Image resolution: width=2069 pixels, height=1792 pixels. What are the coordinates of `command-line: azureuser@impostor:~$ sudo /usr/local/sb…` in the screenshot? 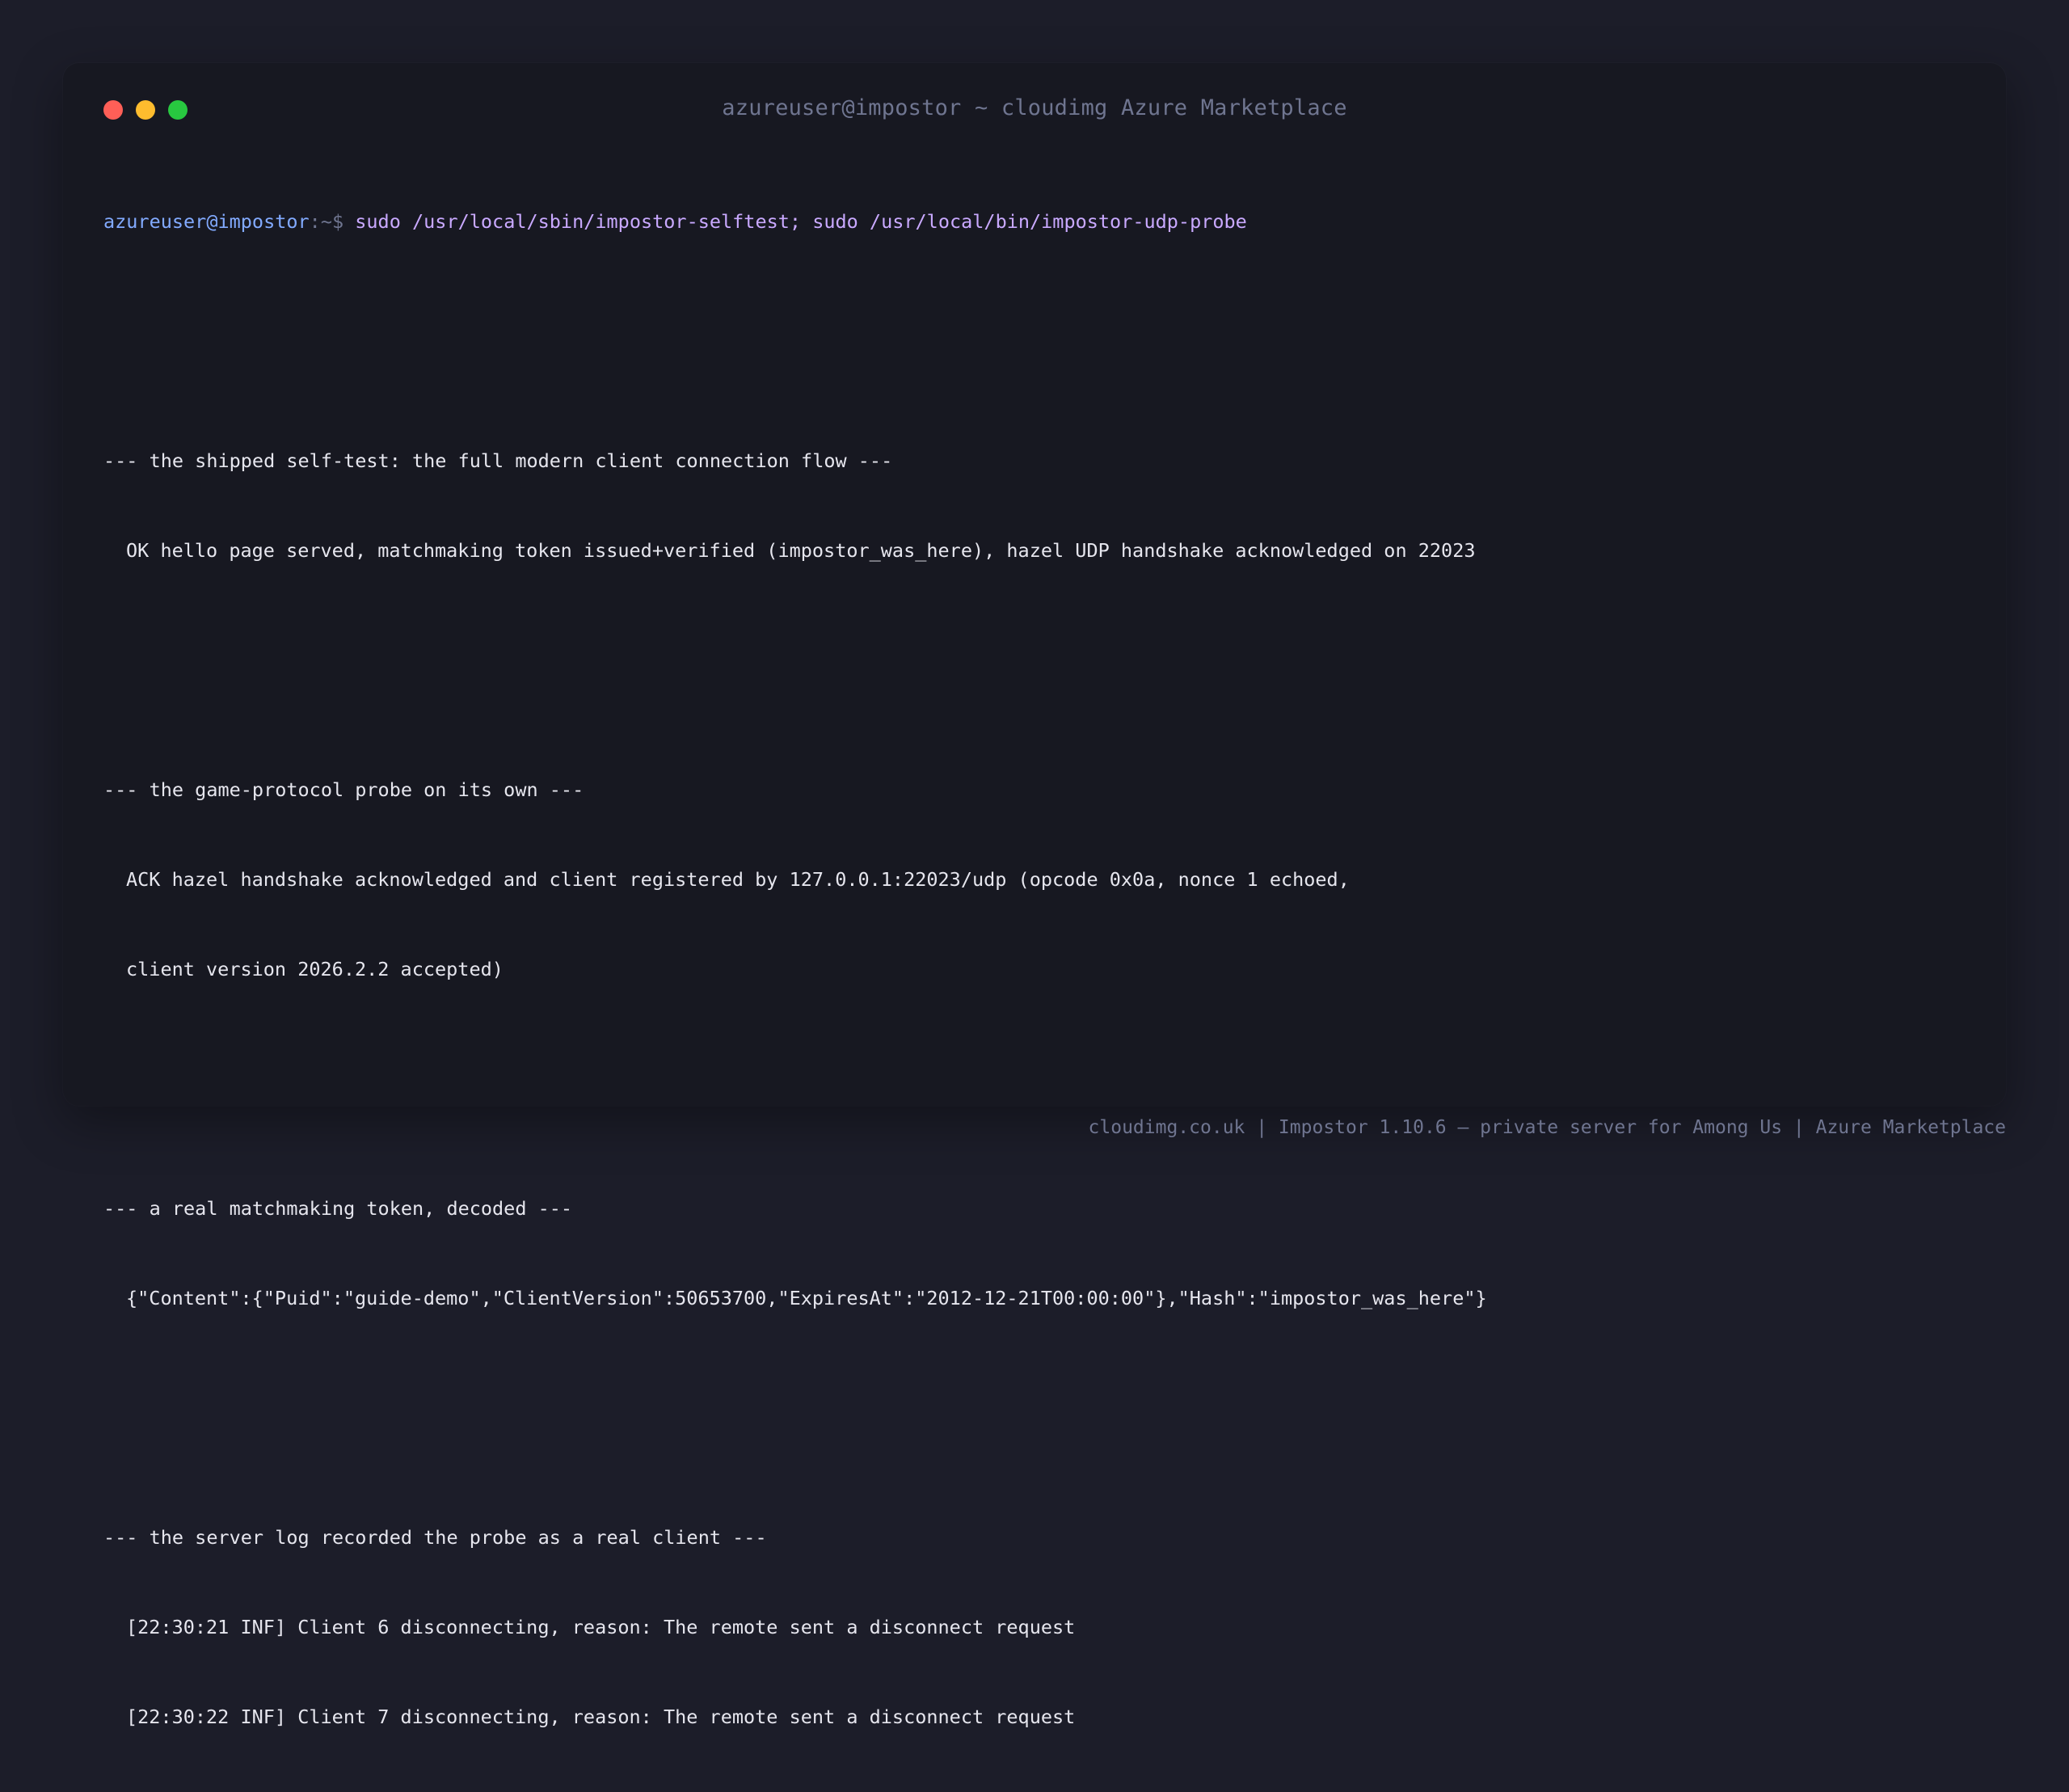 It's located at (1038, 222).